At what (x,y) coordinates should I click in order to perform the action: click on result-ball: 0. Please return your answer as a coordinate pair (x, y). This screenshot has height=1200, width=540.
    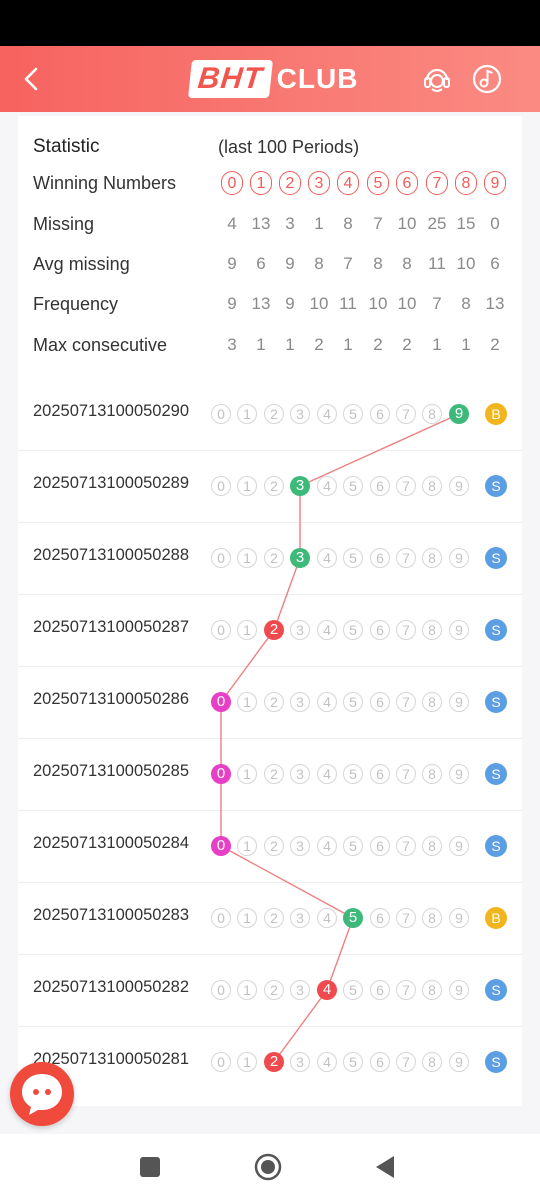
    Looking at the image, I should click on (221, 774).